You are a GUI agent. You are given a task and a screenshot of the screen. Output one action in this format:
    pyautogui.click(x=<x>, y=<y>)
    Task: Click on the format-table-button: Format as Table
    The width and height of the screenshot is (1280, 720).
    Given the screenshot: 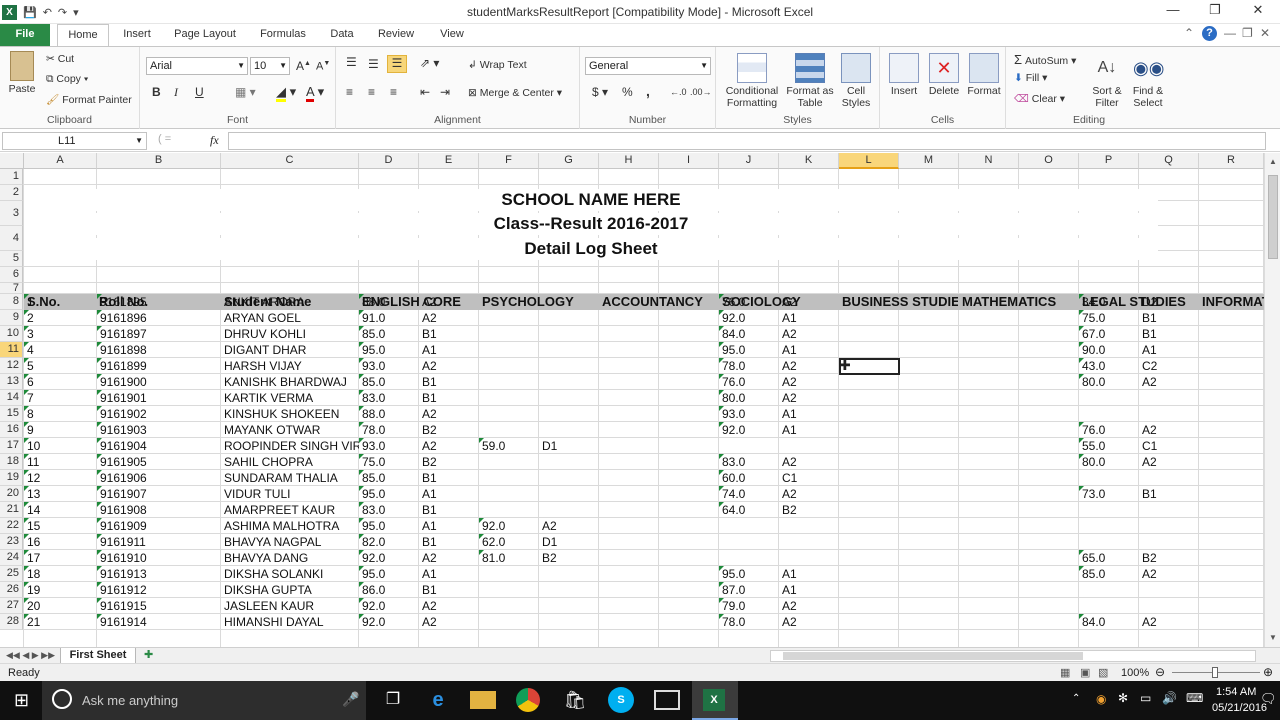 What is the action you would take?
    pyautogui.click(x=810, y=81)
    